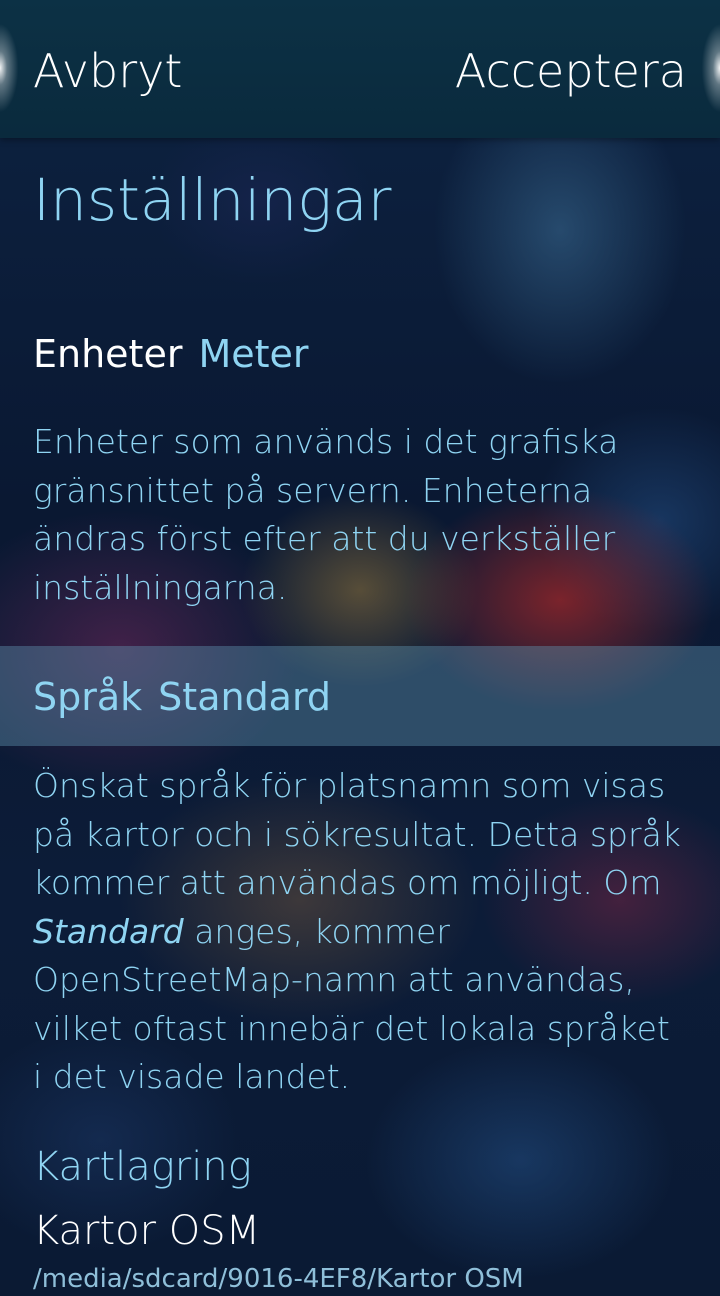  I want to click on units-combobox-text: Enheter Meter, so click(171, 354).